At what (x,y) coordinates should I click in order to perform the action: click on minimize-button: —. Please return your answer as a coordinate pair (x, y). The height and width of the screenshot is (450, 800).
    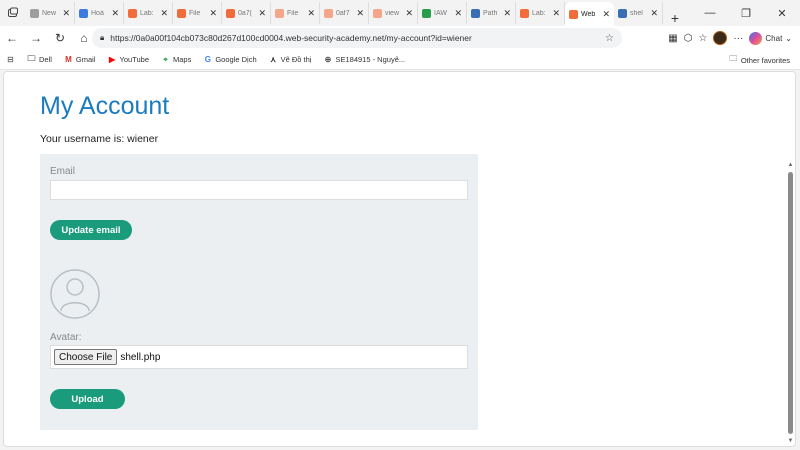
    Looking at the image, I should click on (710, 13).